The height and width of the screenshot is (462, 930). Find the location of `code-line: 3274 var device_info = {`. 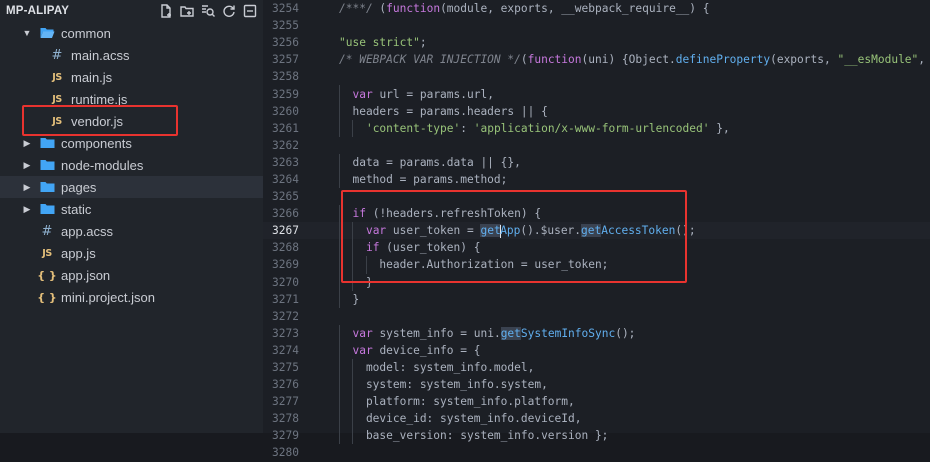

code-line: 3274 var device_info = { is located at coordinates (596, 350).